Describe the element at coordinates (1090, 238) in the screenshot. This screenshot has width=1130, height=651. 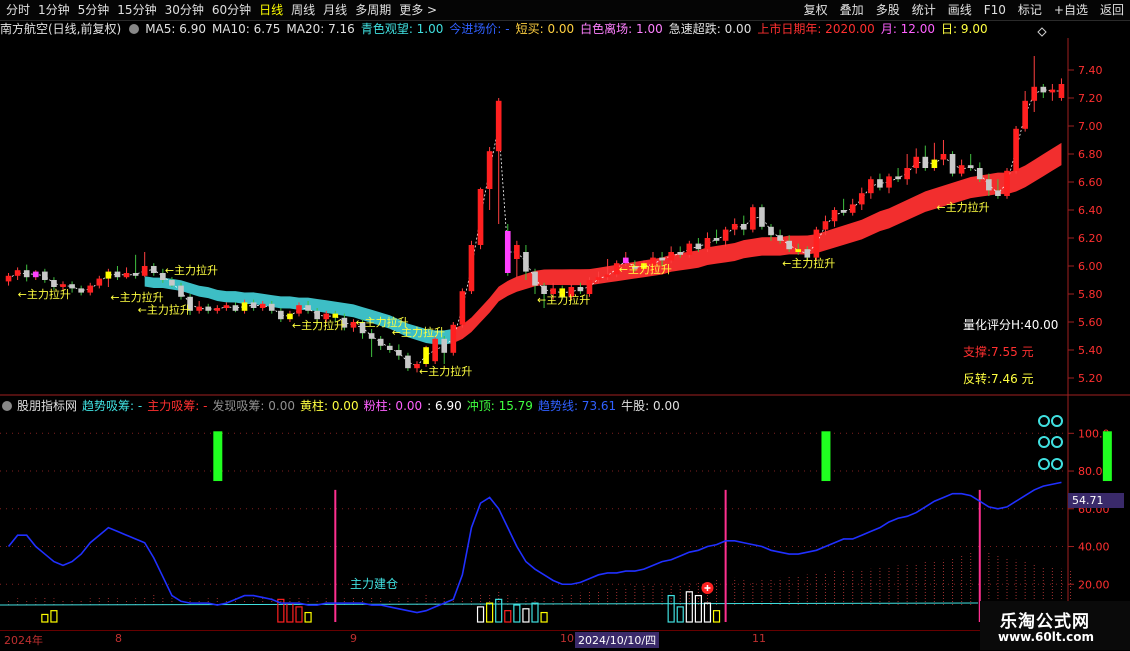
I see `price-tick-label: 6.20` at that location.